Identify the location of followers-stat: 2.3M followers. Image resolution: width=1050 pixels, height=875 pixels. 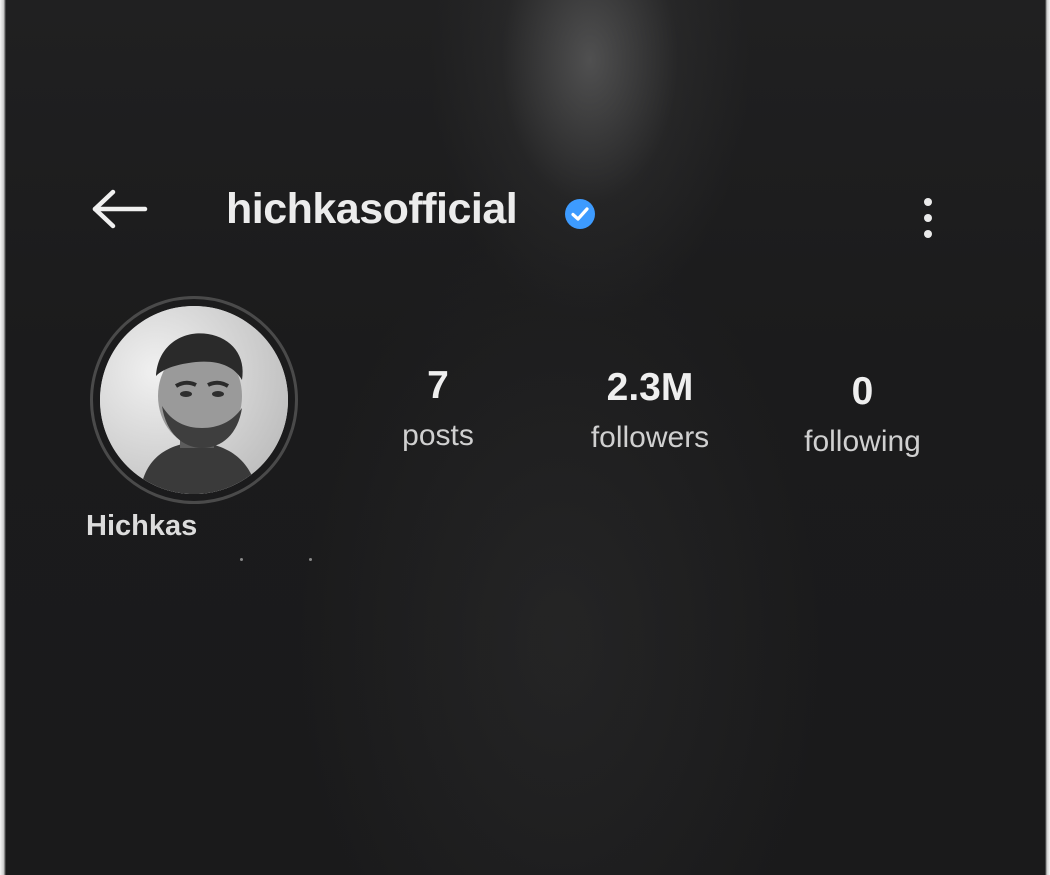
(650, 411).